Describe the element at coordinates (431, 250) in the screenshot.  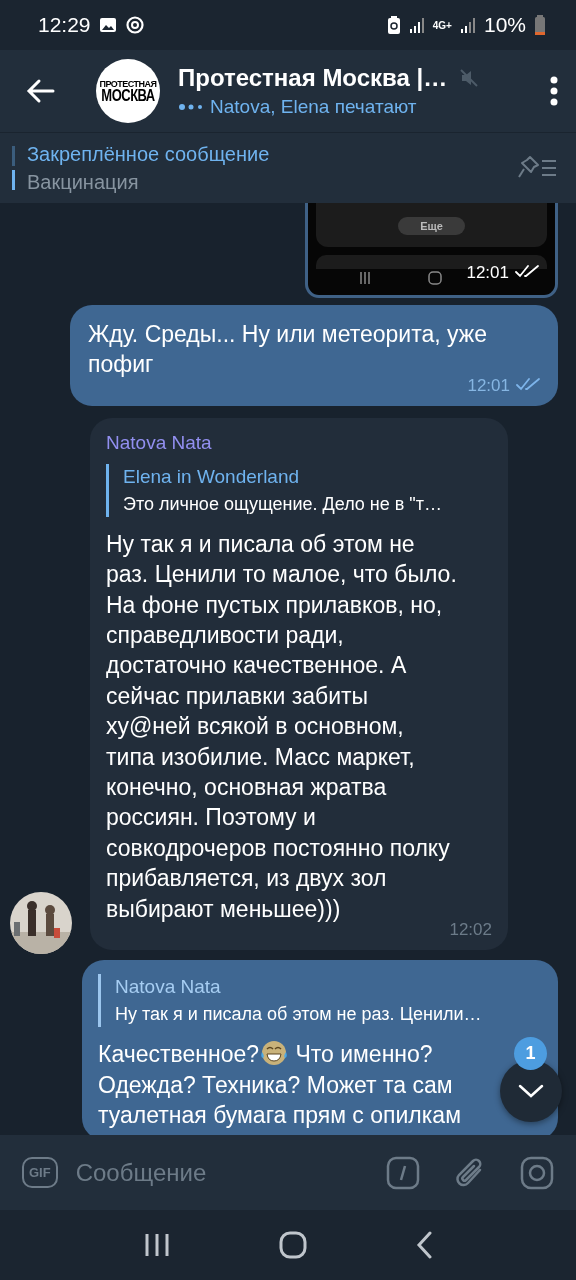
I see `screenshot-image: Еще 12:01` at that location.